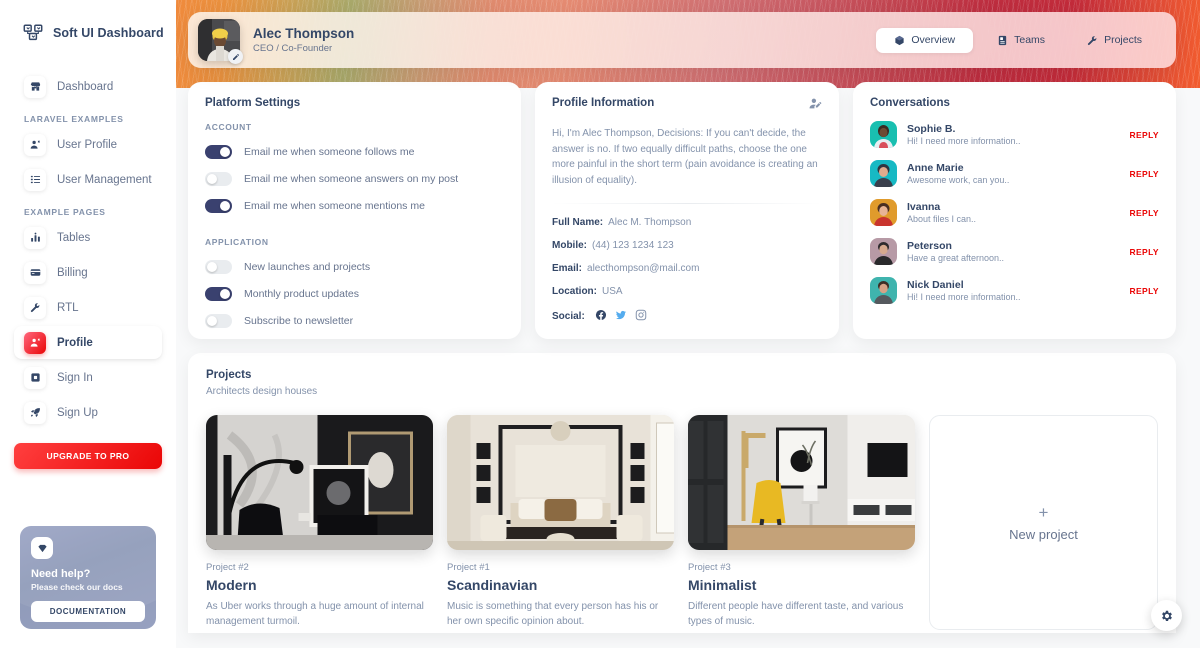 The image size is (1200, 648). I want to click on platform-settings-title: Platform Settings, so click(253, 103).